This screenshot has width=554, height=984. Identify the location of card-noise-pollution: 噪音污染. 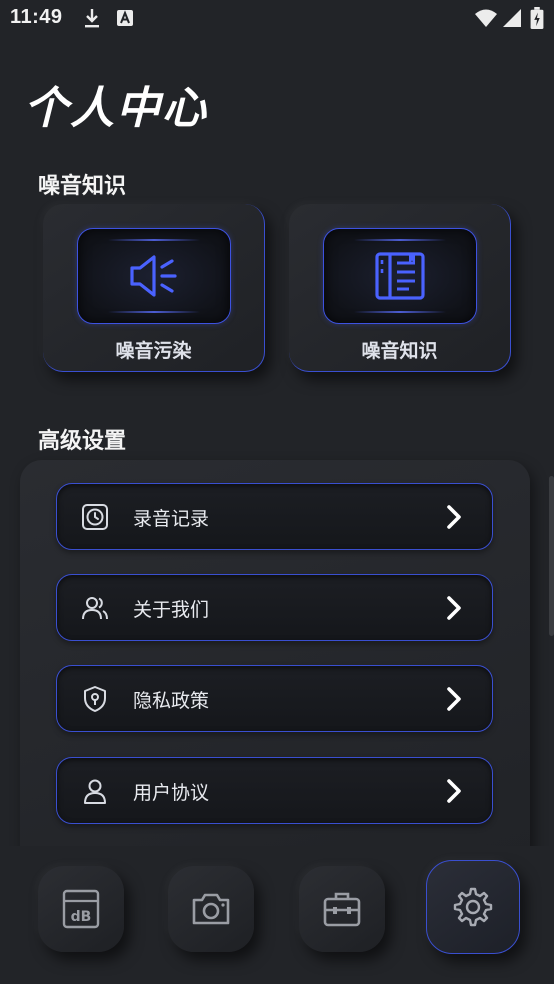
(154, 288).